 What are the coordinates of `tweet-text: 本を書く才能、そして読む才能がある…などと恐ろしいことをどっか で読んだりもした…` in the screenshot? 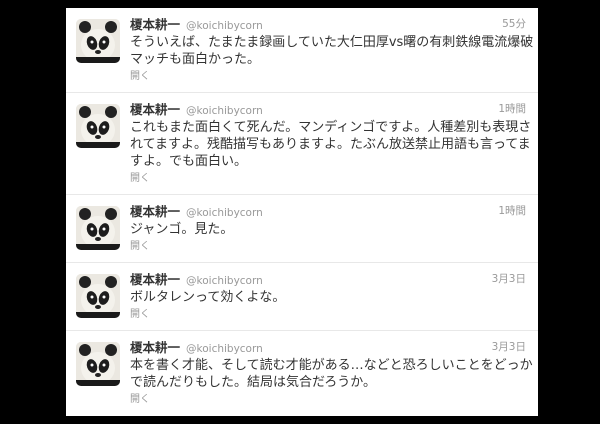 It's located at (331, 374).